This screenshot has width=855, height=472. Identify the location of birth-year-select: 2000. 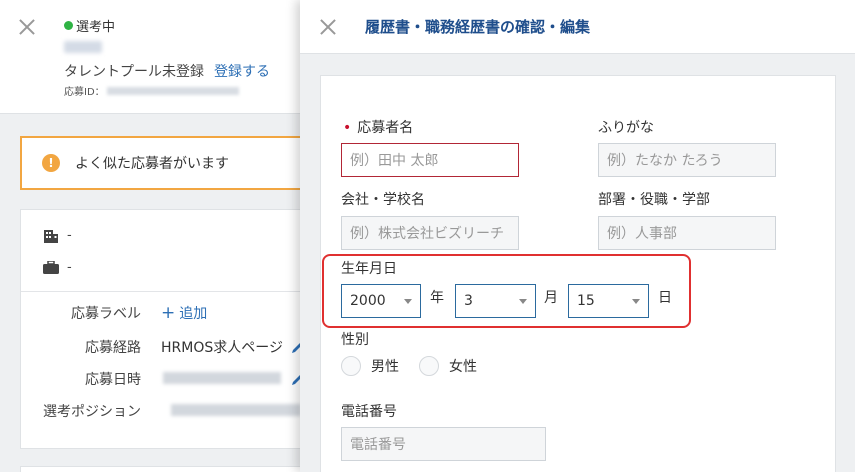
(381, 301).